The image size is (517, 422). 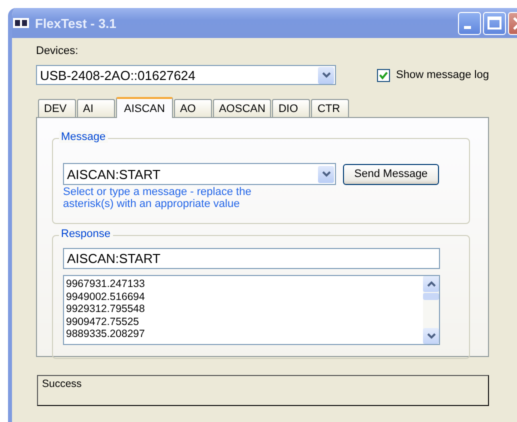 I want to click on minimize-icon, so click(x=467, y=27).